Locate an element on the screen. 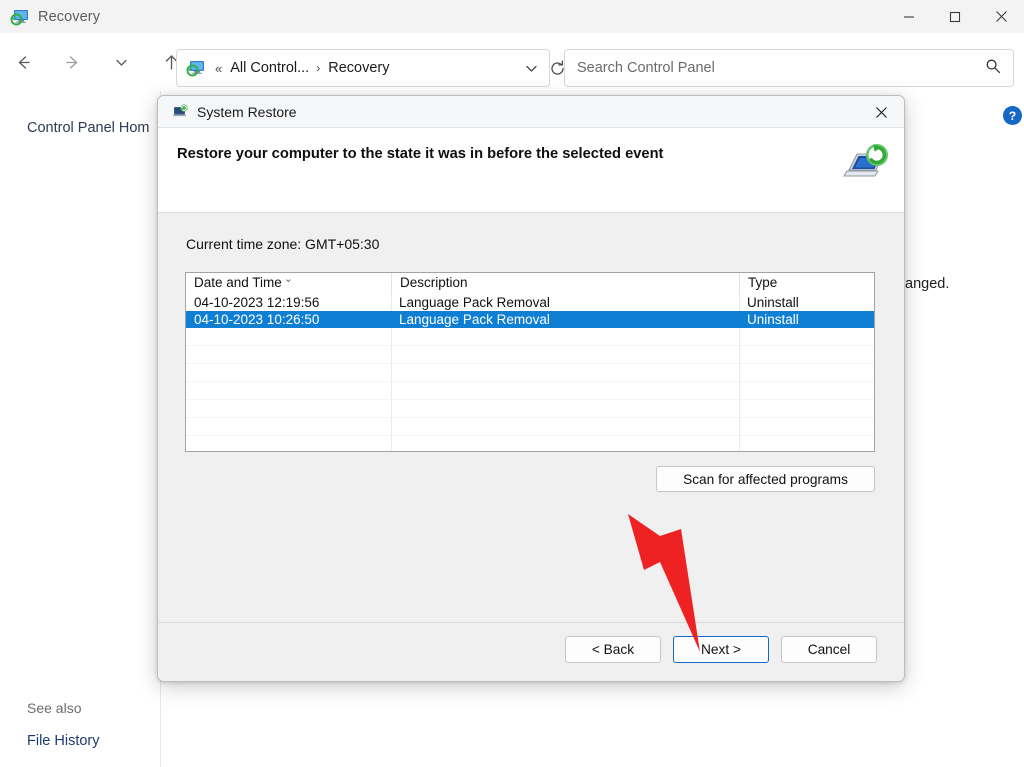 This screenshot has height=767, width=1024. back-button is located at coordinates (23, 62).